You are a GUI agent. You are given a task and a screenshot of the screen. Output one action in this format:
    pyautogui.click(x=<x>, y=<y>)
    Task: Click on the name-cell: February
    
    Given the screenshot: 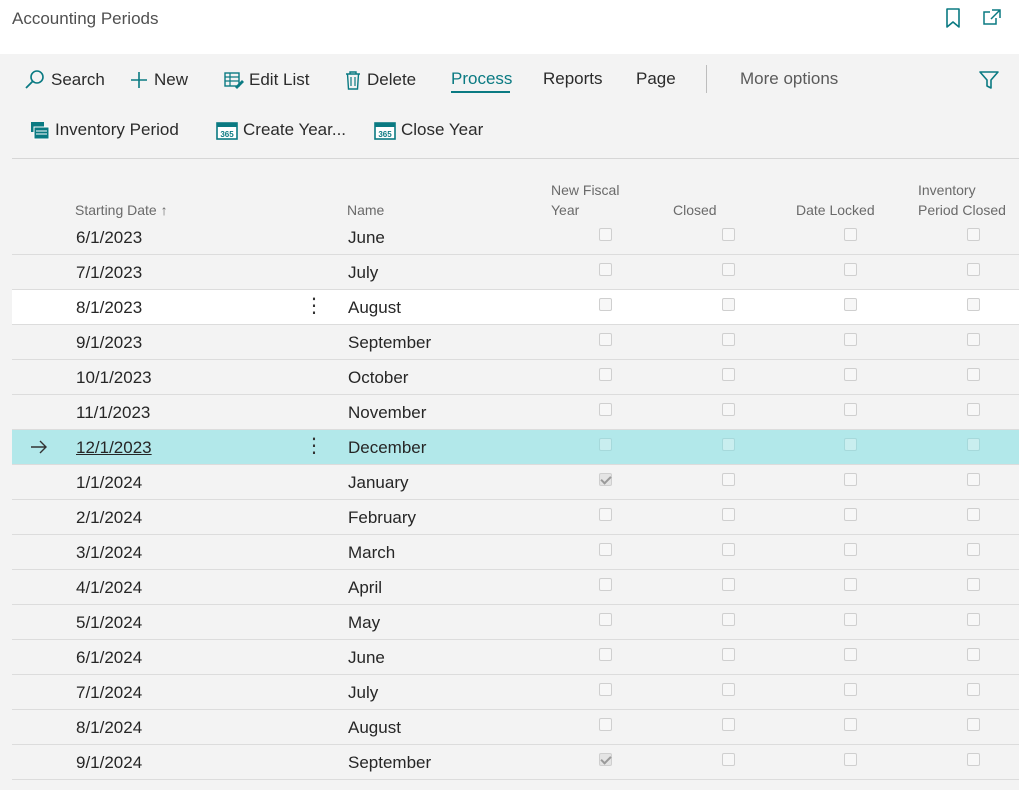 What is the action you would take?
    pyautogui.click(x=382, y=518)
    